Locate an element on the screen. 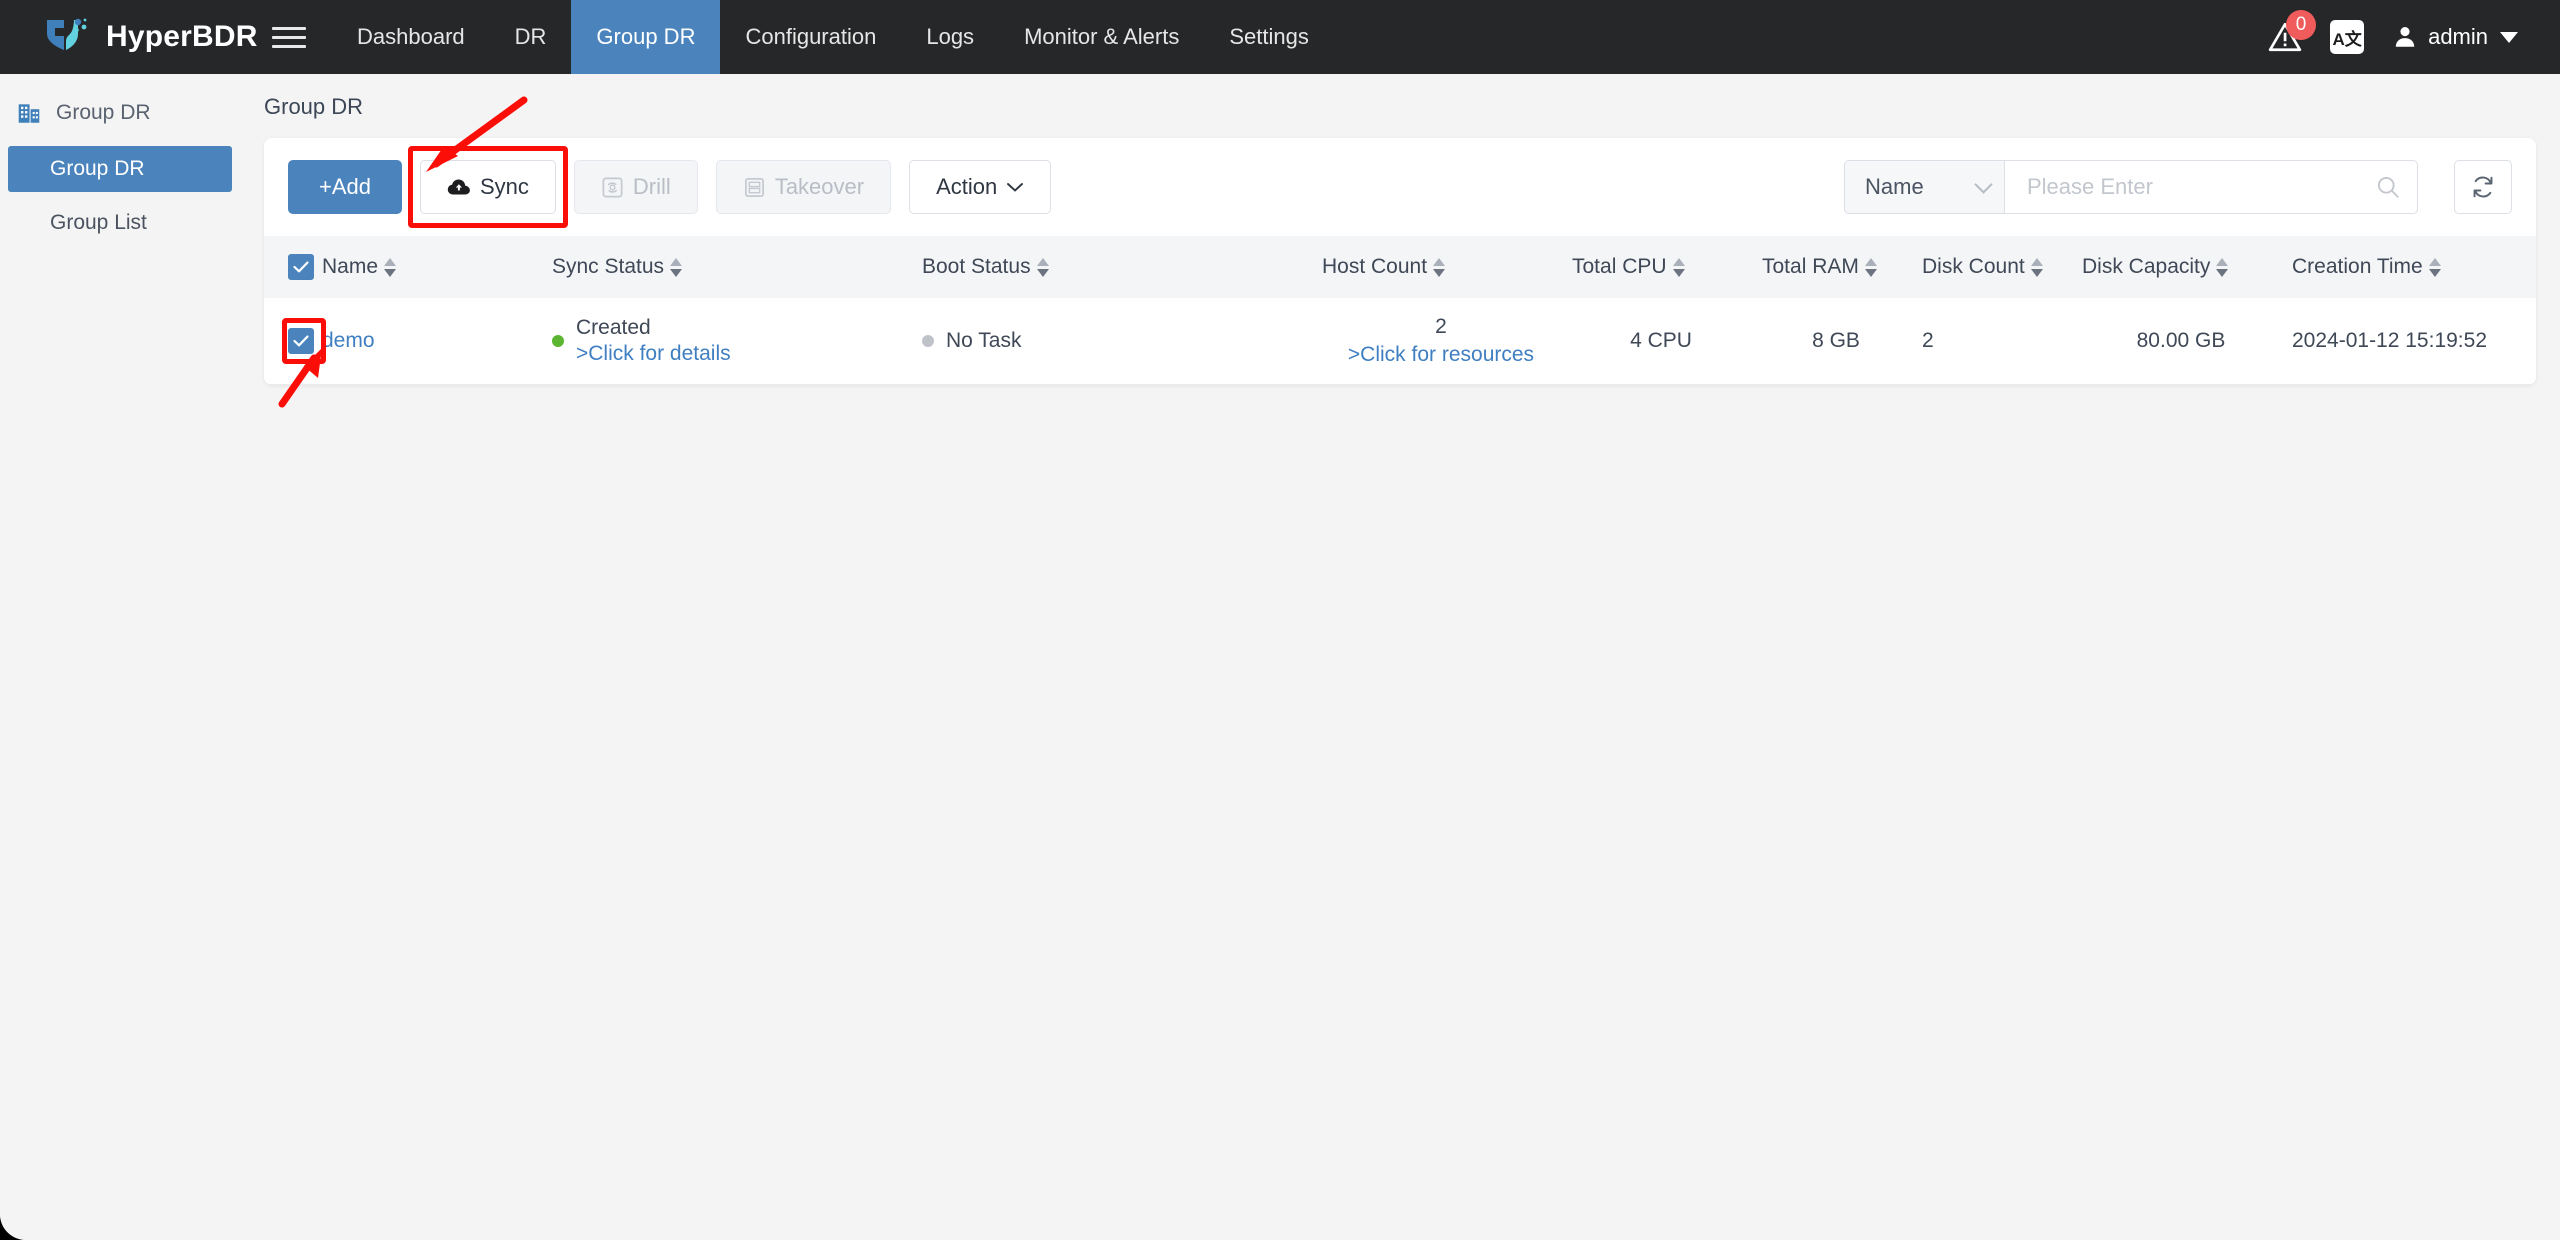  sync-button-label: Sync is located at coordinates (504, 186).